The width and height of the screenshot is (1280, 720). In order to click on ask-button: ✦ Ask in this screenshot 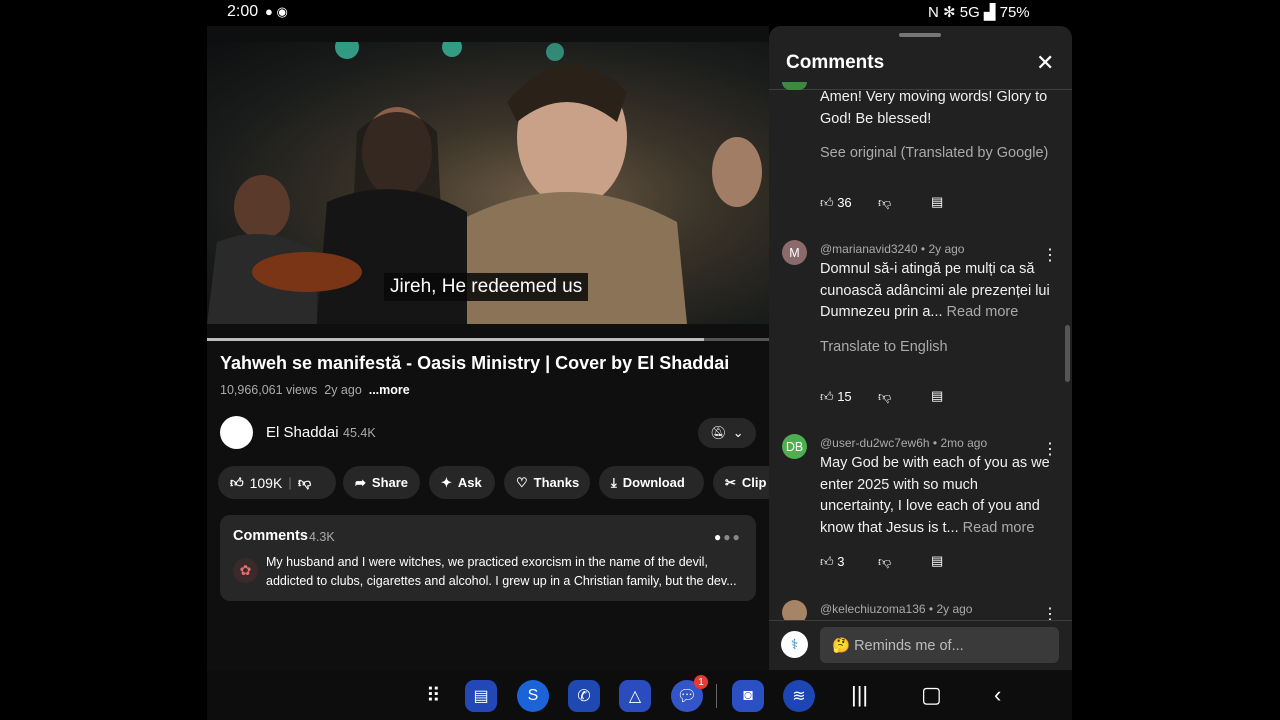, I will do `click(462, 482)`.